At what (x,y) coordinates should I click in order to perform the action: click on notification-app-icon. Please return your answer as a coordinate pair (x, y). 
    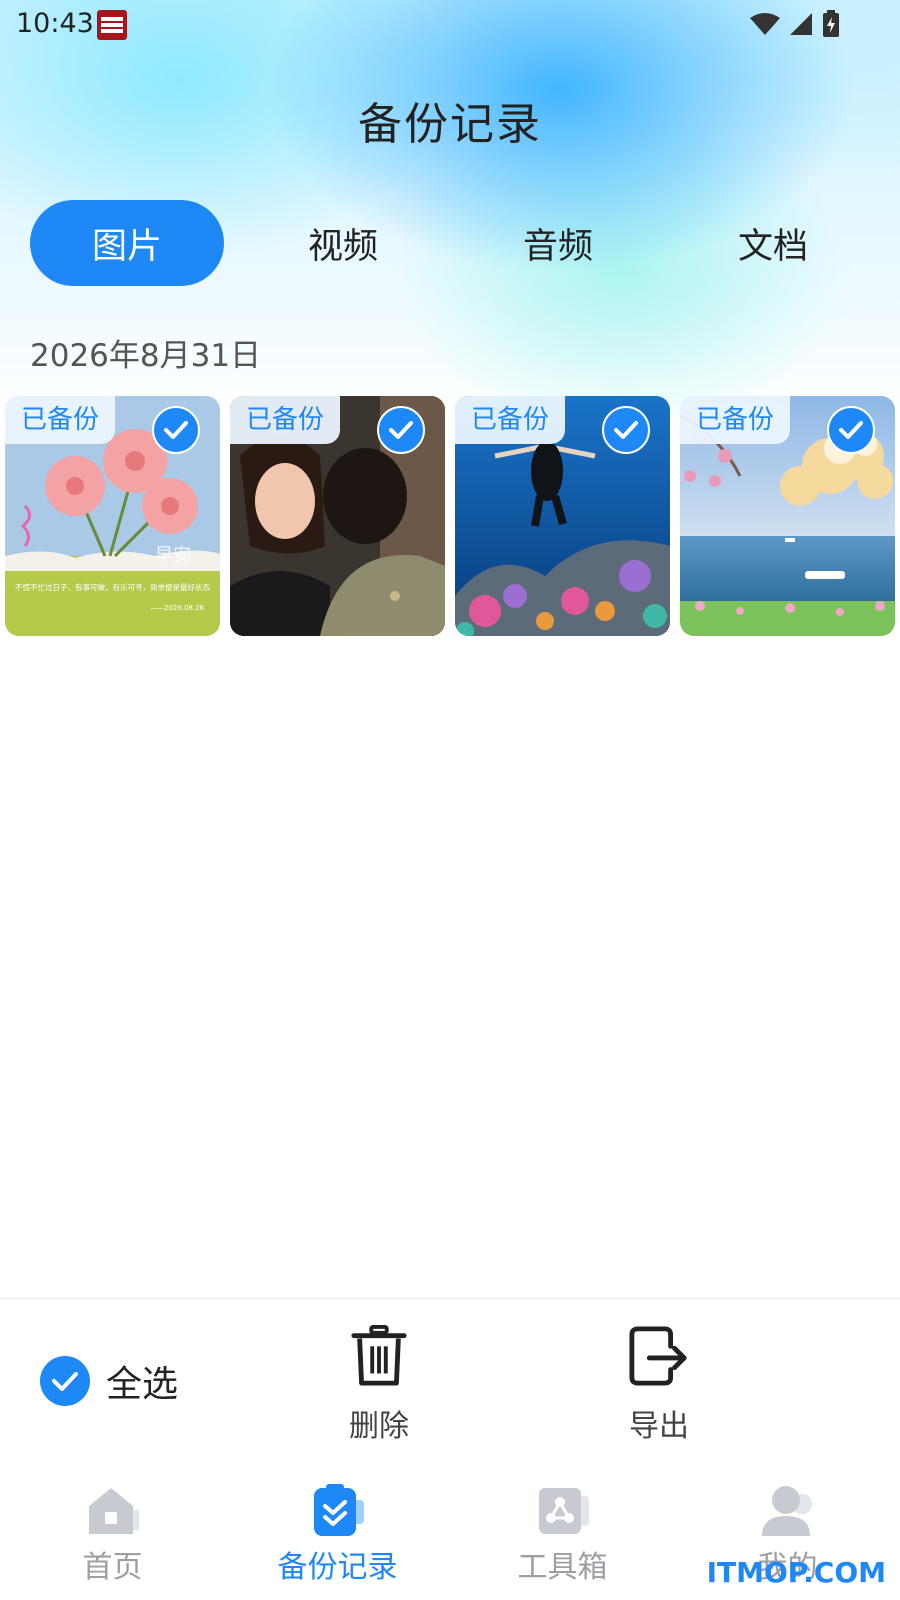
    Looking at the image, I should click on (112, 25).